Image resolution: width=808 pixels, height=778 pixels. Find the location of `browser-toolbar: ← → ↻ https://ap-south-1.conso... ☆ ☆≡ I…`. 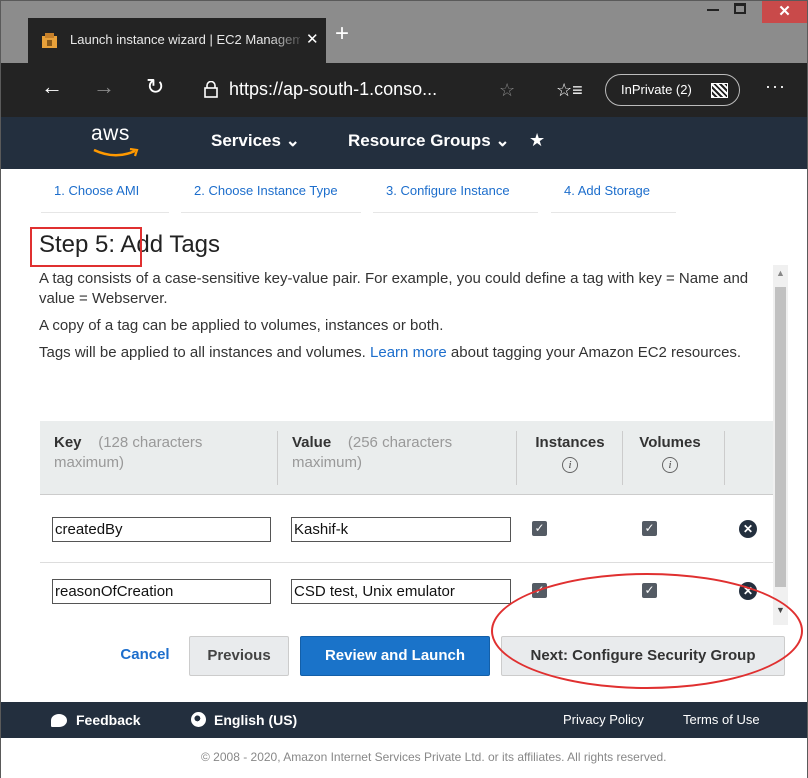

browser-toolbar: ← → ↻ https://ap-south-1.conso... ☆ ☆≡ I… is located at coordinates (404, 90).